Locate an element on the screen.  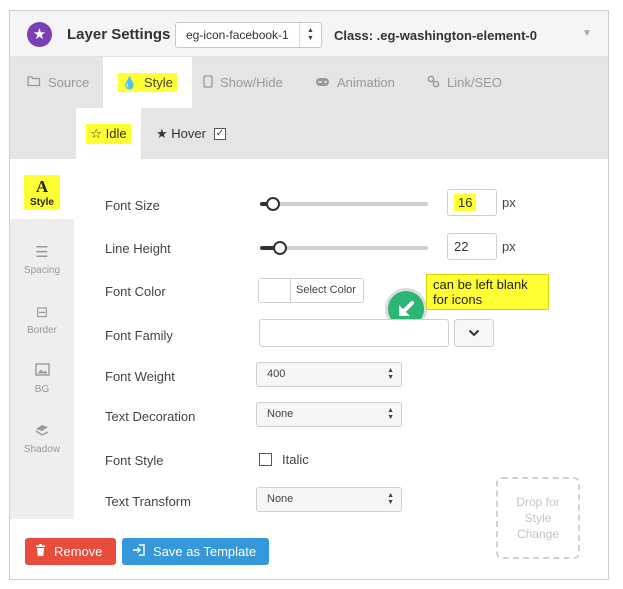
sidenav-border-label: Border is located at coordinates (41, 330).